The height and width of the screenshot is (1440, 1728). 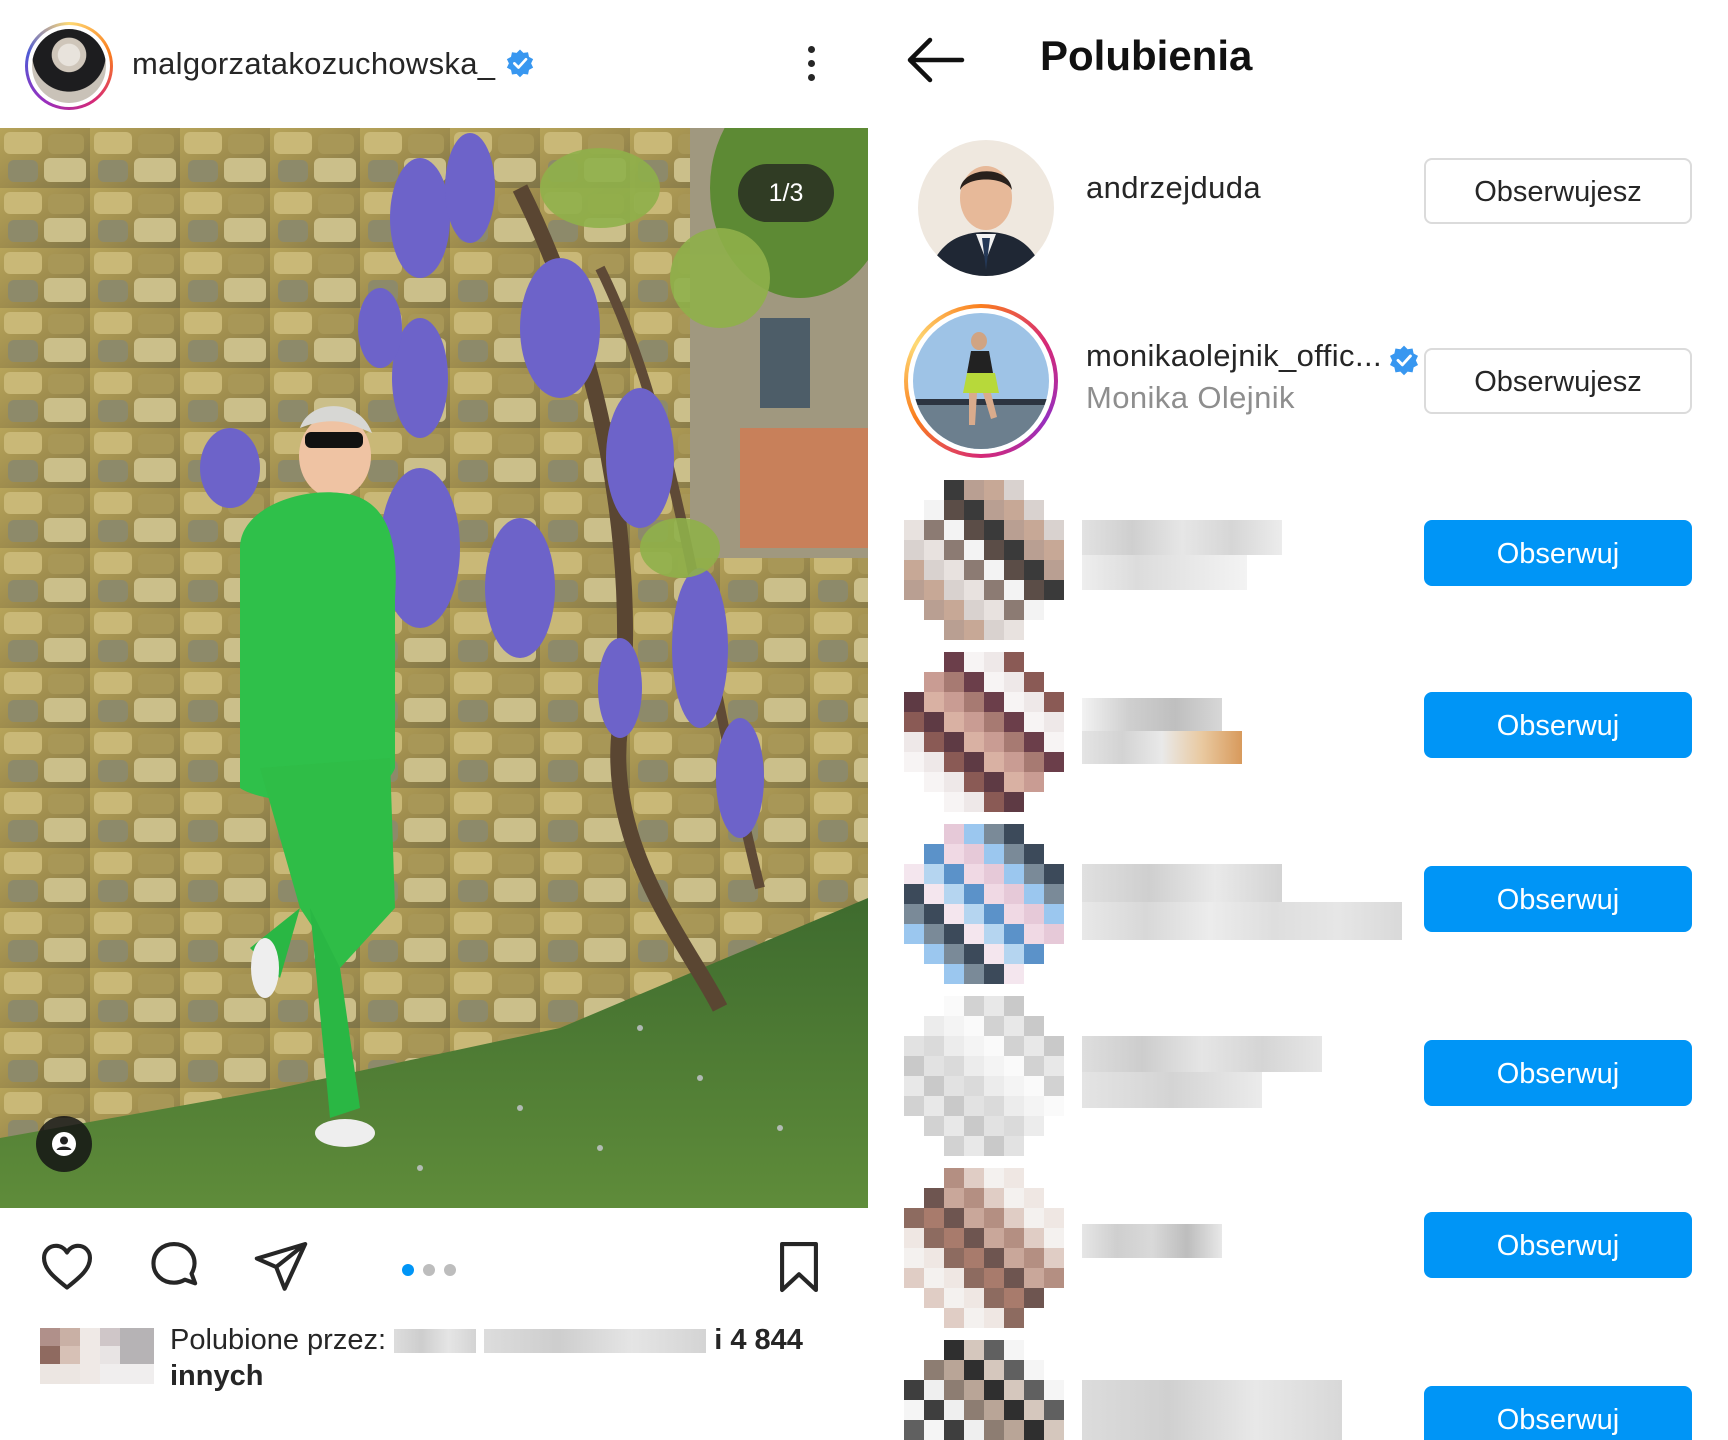 What do you see at coordinates (450, 1270) in the screenshot?
I see `carousel-dot` at bounding box center [450, 1270].